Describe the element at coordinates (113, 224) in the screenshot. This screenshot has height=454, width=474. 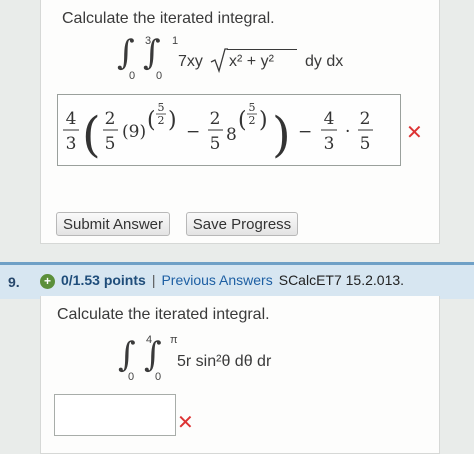
I see `submit-answer-button: Submit Answer` at that location.